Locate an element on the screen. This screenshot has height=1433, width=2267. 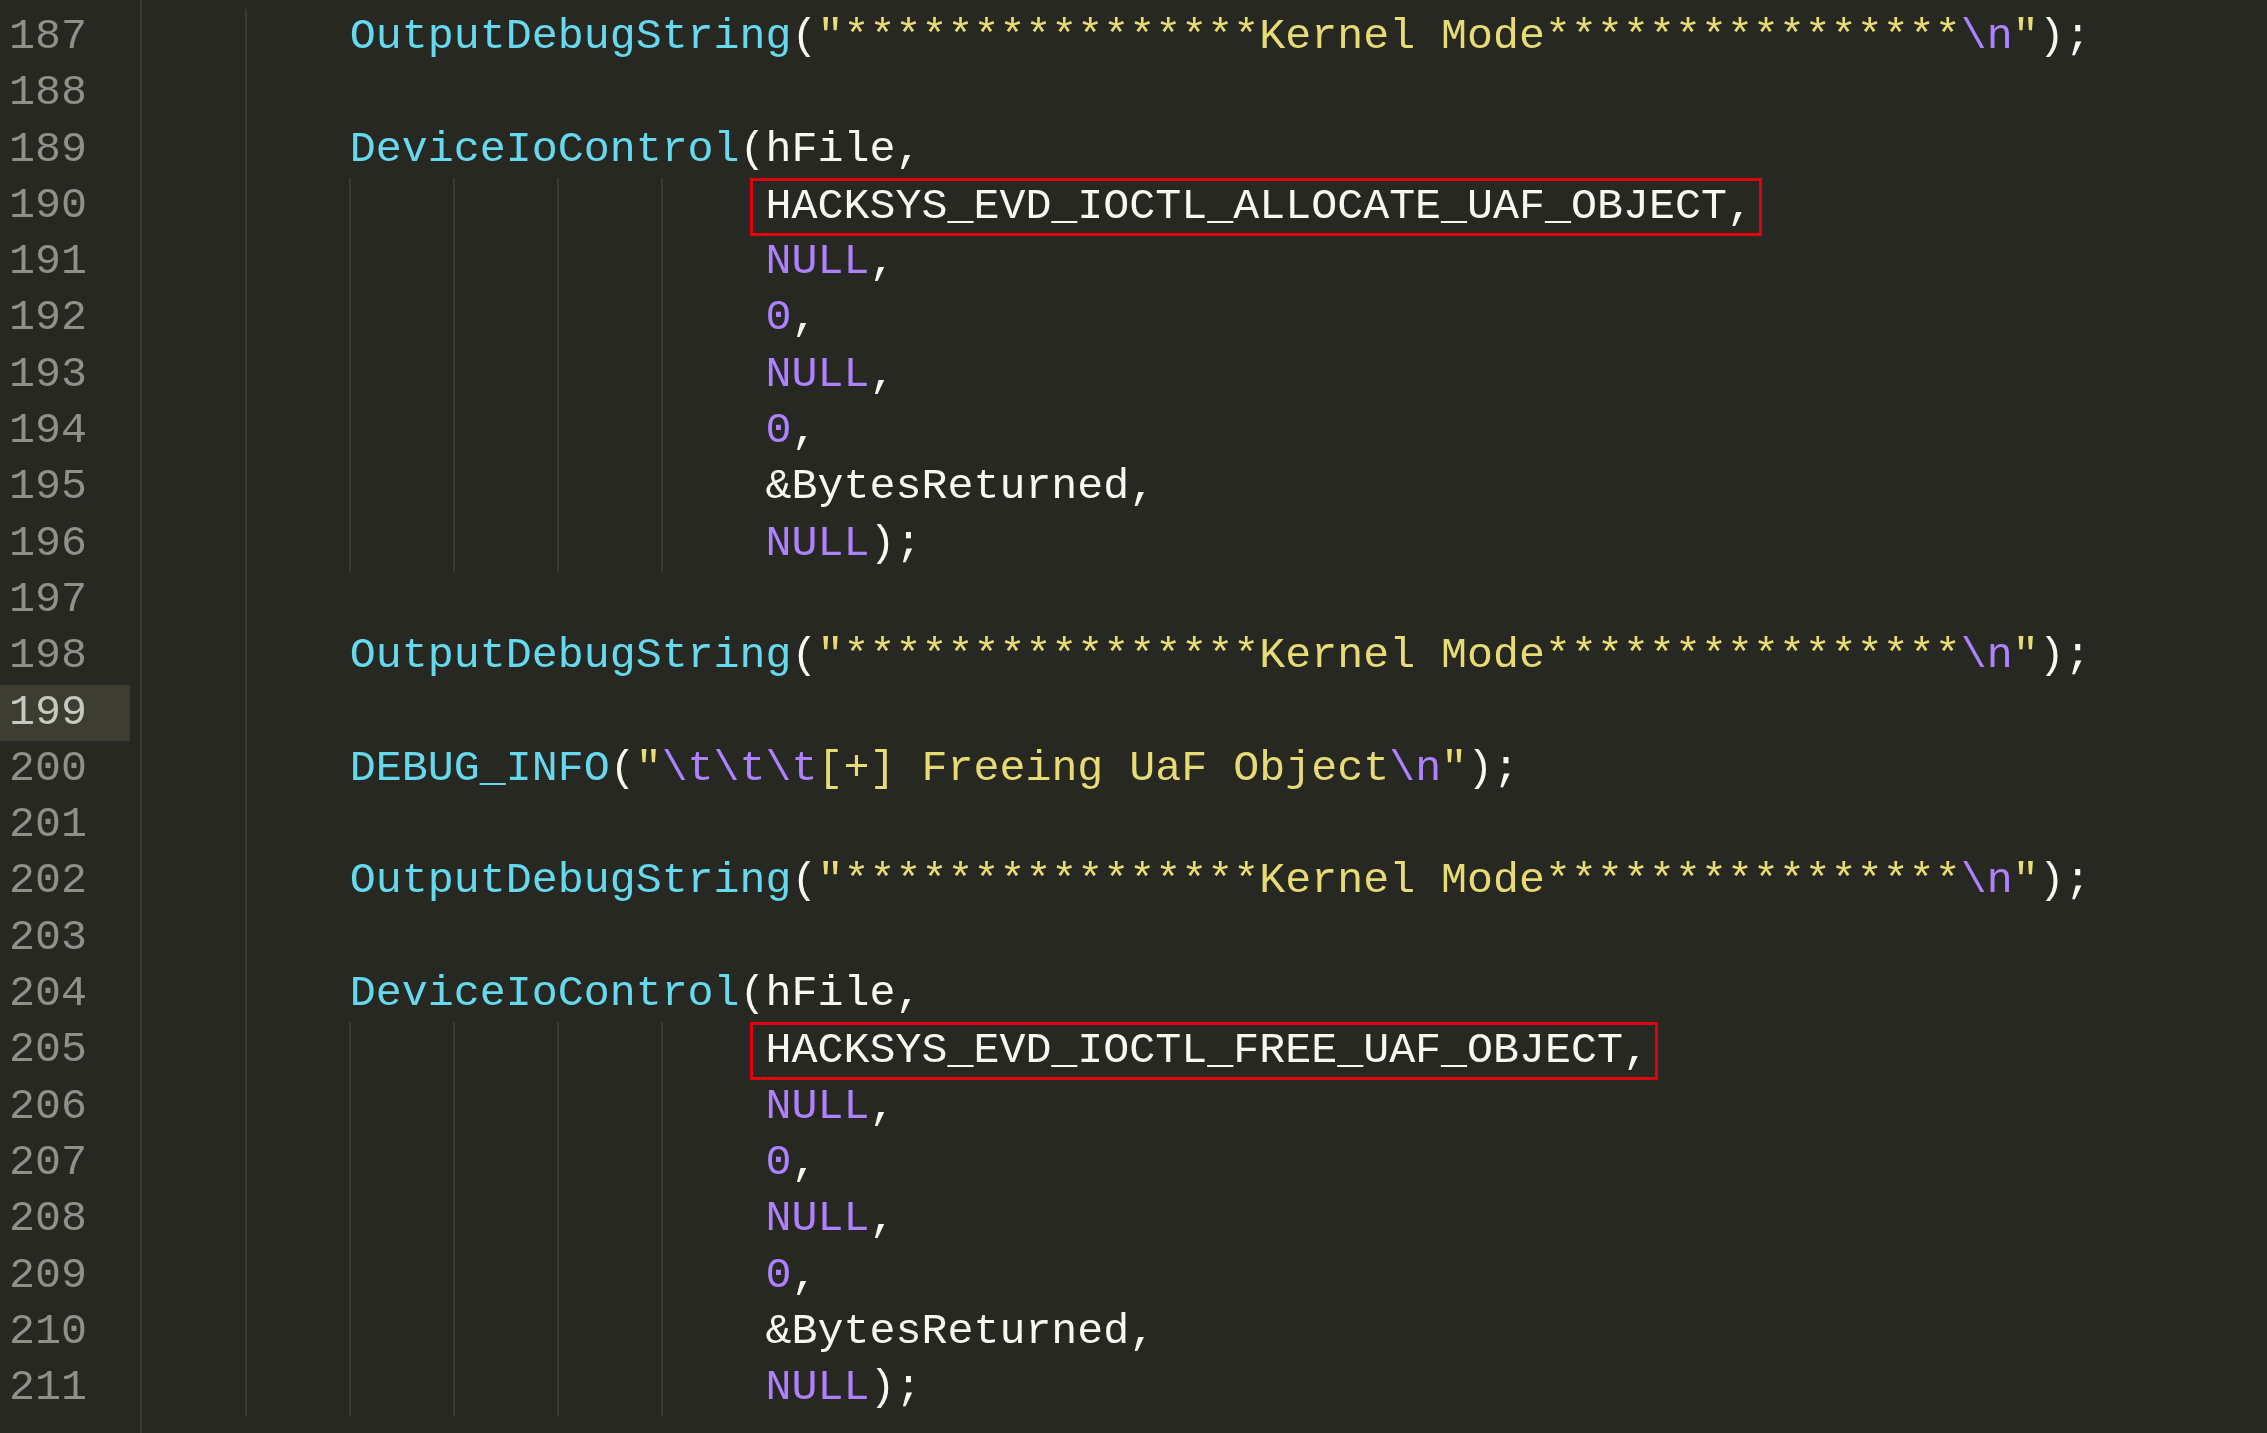
line-number: 198 is located at coordinates (71, 656).